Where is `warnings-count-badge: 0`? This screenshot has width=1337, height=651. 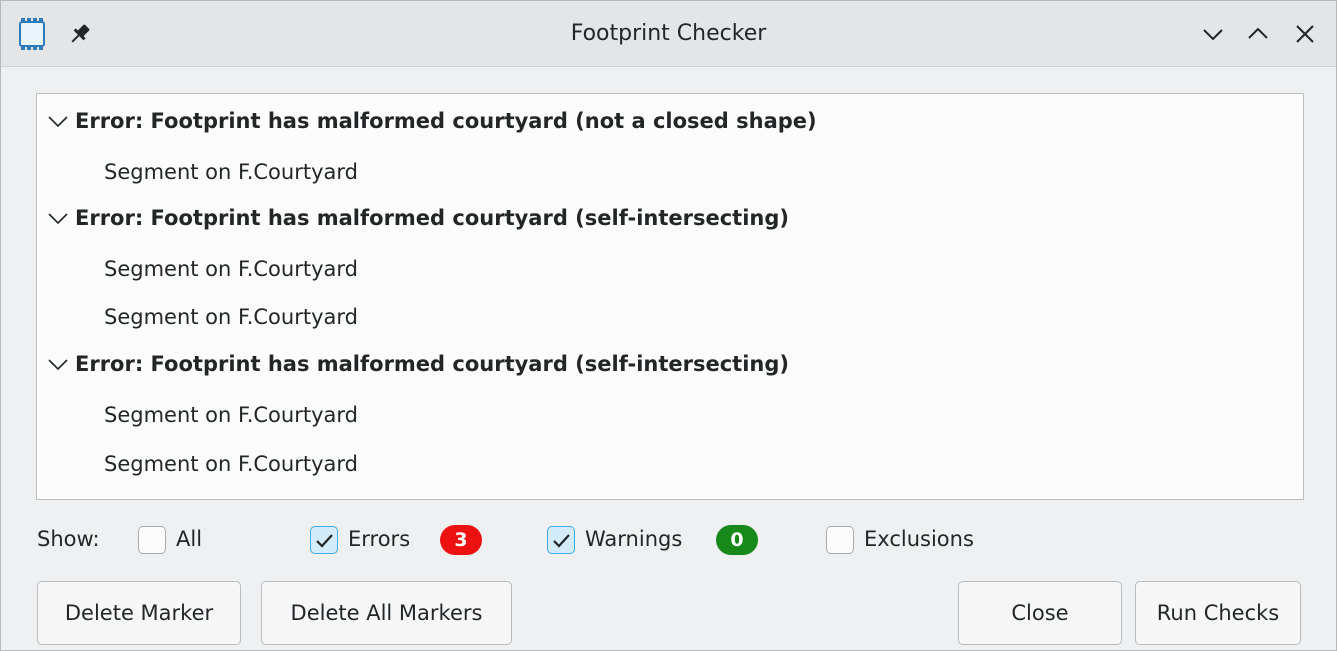 warnings-count-badge: 0 is located at coordinates (737, 540).